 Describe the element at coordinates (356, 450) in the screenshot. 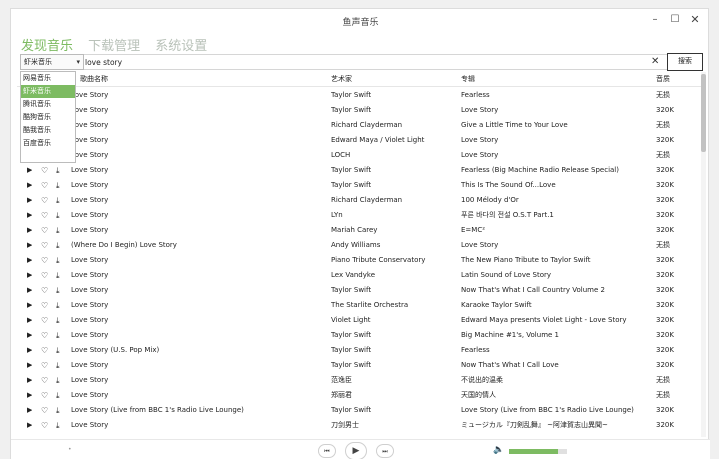

I see `play-button: ▶` at that location.